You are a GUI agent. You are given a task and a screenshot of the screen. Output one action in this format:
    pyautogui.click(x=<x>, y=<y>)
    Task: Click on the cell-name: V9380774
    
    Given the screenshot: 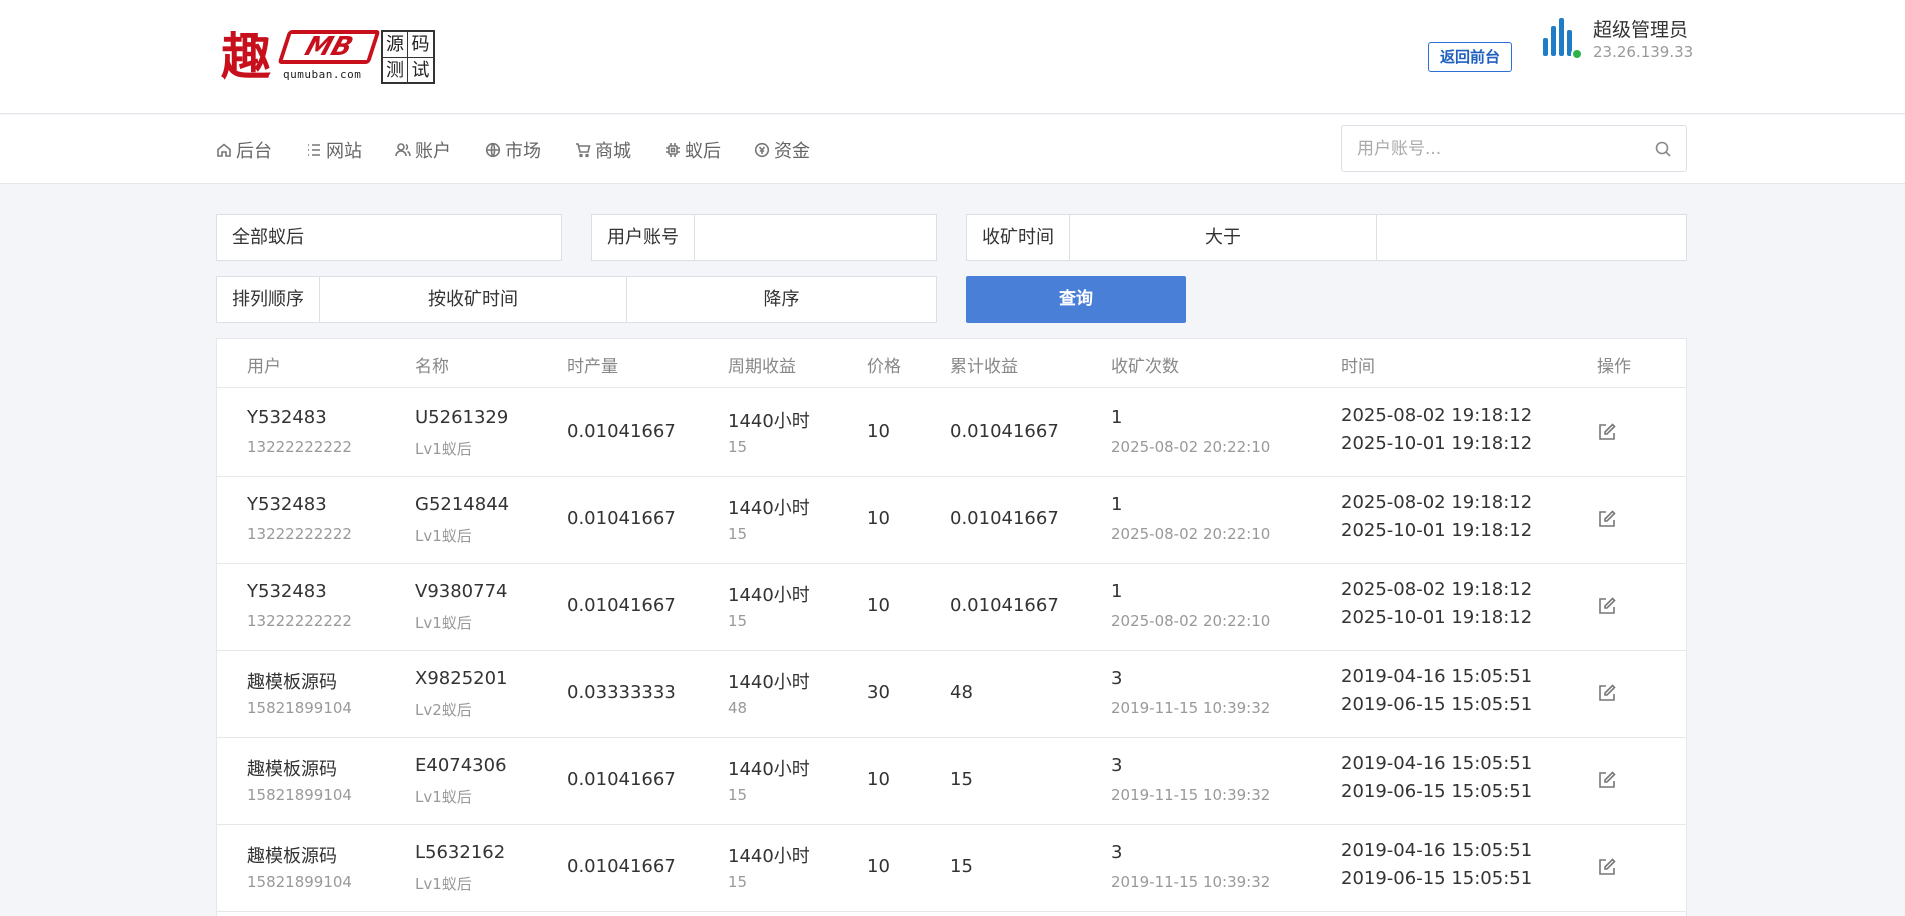 What is the action you would take?
    pyautogui.click(x=461, y=591)
    